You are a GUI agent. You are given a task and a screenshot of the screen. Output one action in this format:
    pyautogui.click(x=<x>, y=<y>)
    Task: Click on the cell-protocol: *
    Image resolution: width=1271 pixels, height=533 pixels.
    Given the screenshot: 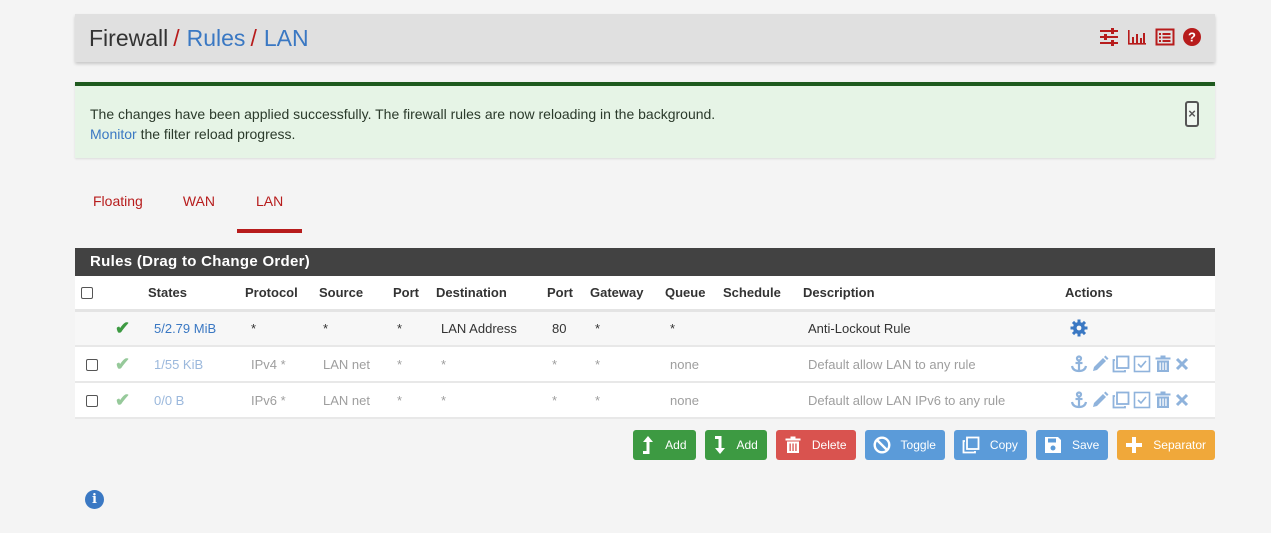 What is the action you would take?
    pyautogui.click(x=282, y=328)
    